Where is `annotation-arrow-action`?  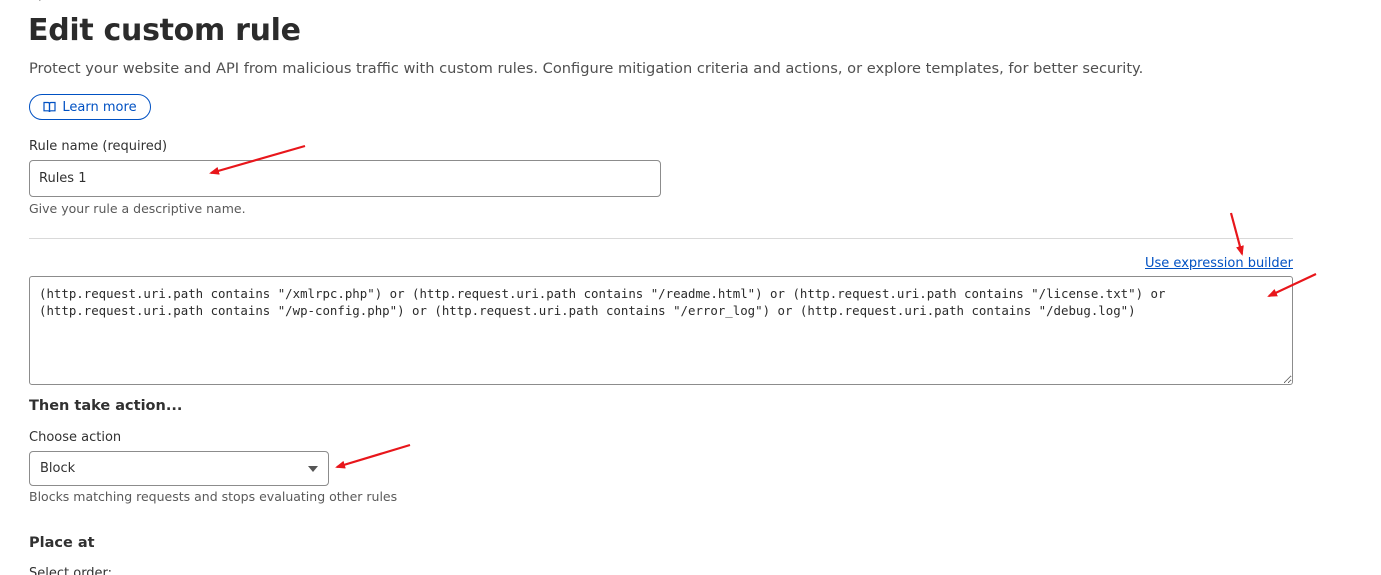 annotation-arrow-action is located at coordinates (373, 456).